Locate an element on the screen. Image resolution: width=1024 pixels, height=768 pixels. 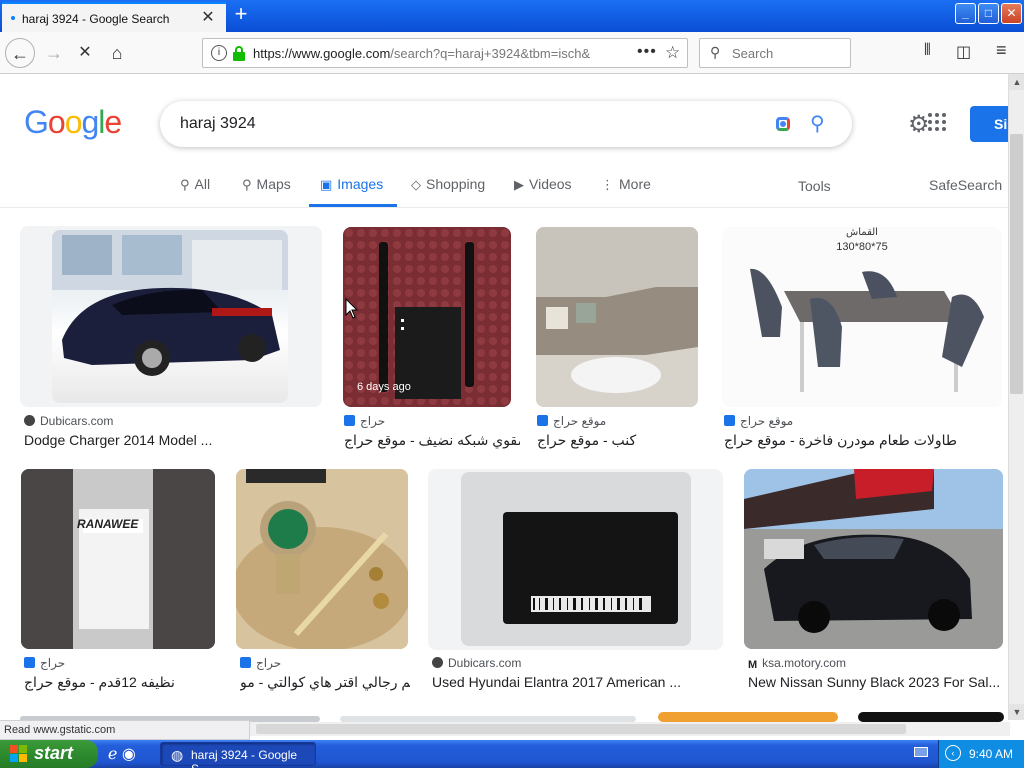
url-host: https://www.google.com is located at coordinates (322, 53).